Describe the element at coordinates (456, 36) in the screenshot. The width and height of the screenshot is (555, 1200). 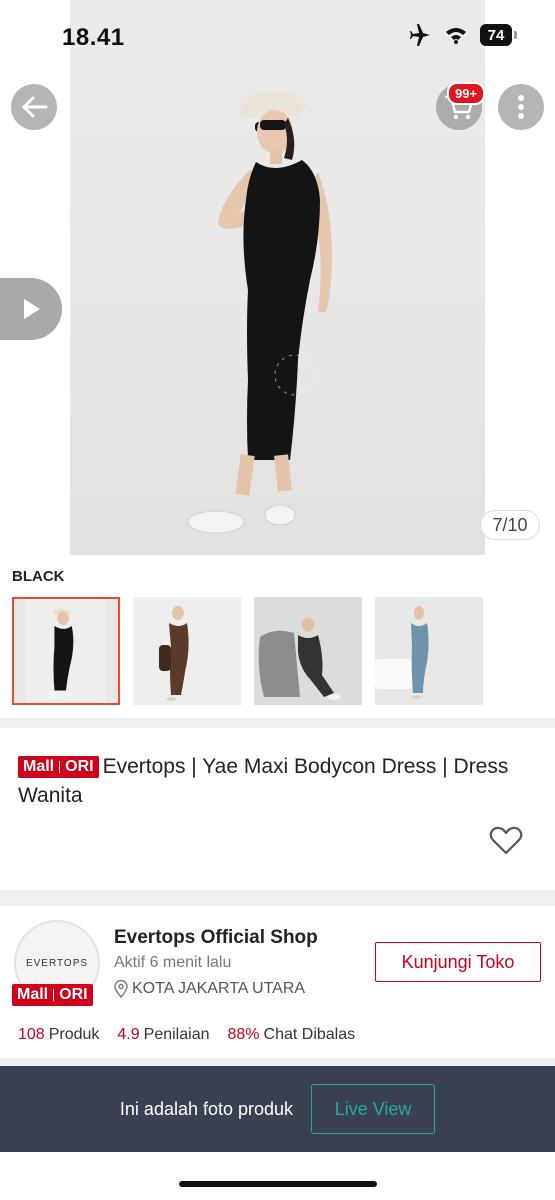
I see `wifi-icon` at that location.